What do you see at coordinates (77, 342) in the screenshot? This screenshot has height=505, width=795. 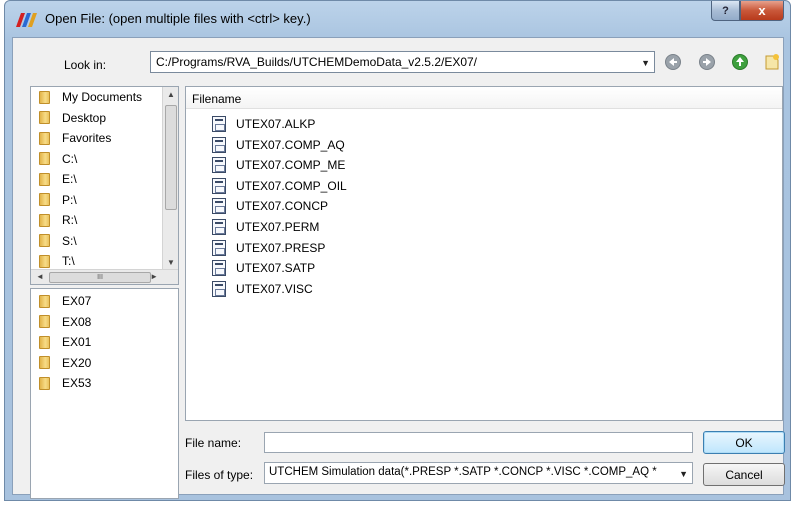 I see `recent-folder-label: EX01` at bounding box center [77, 342].